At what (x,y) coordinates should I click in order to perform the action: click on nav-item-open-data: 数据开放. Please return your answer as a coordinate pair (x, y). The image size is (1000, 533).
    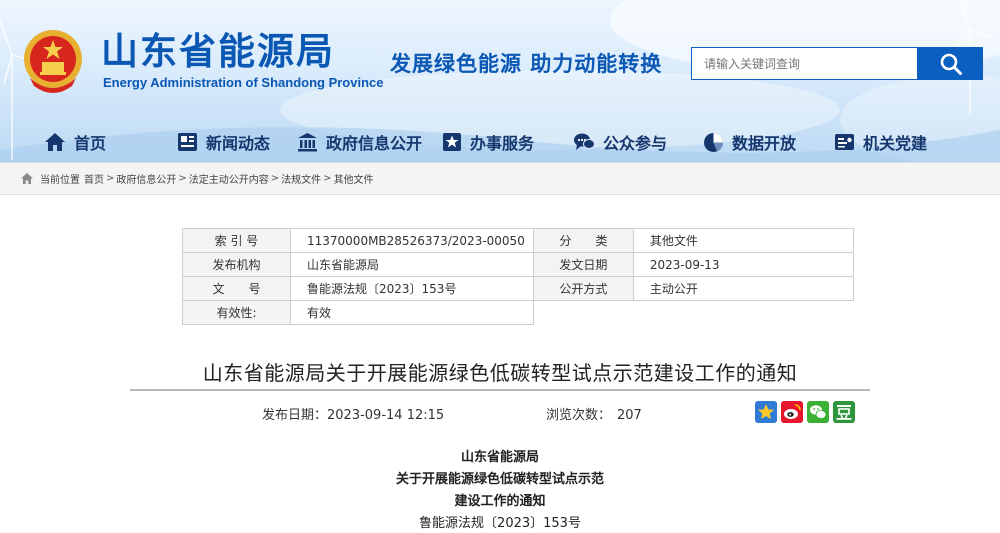
    Looking at the image, I should click on (749, 142).